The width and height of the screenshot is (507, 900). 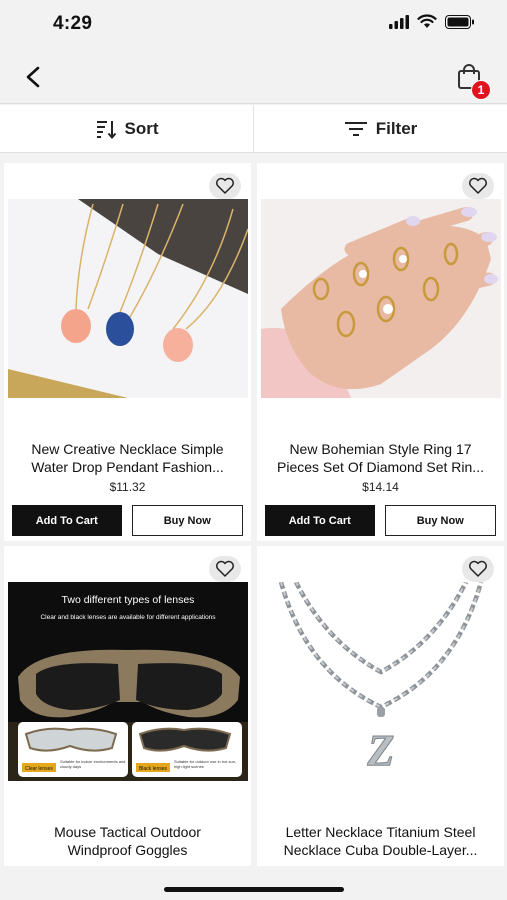 What do you see at coordinates (459, 21) in the screenshot?
I see `battery-icon` at bounding box center [459, 21].